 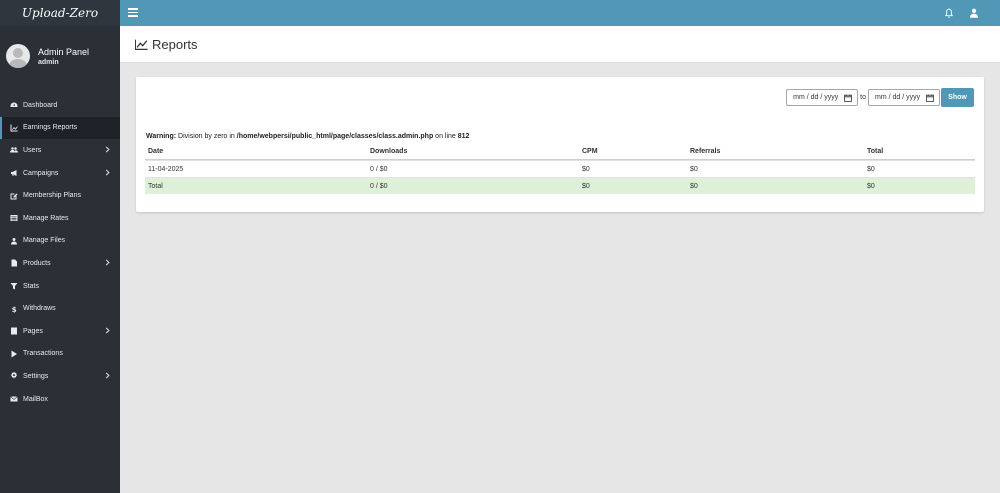 What do you see at coordinates (60, 331) in the screenshot?
I see `sidebar-item-pages: Pages` at bounding box center [60, 331].